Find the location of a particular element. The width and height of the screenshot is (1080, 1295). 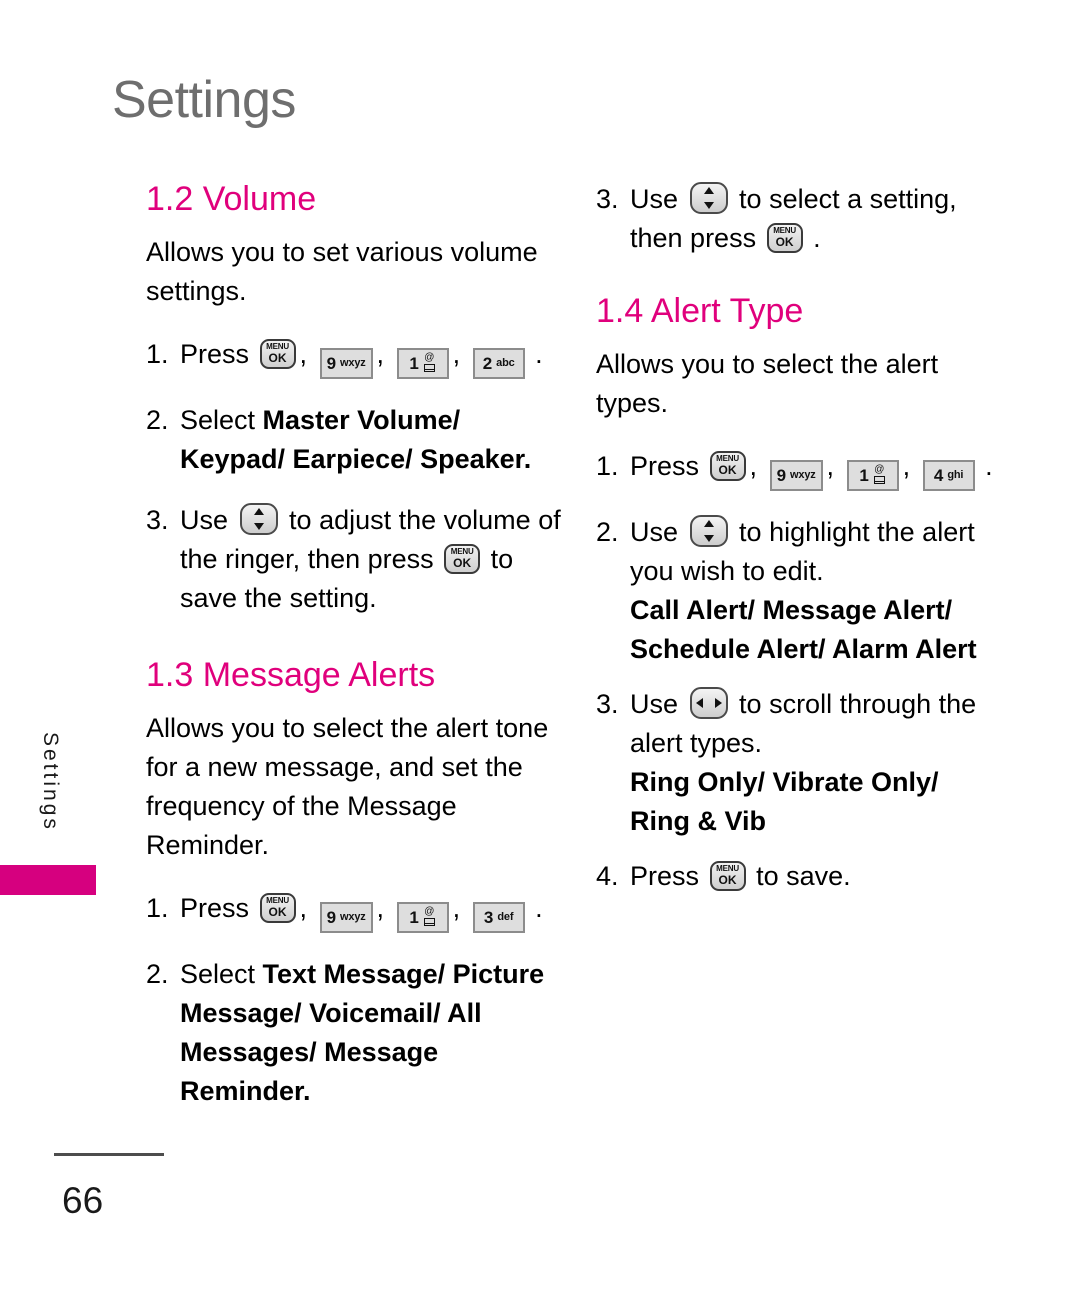

alert-type-intro-text: Allows you to select the alert types. is located at coordinates (767, 384).